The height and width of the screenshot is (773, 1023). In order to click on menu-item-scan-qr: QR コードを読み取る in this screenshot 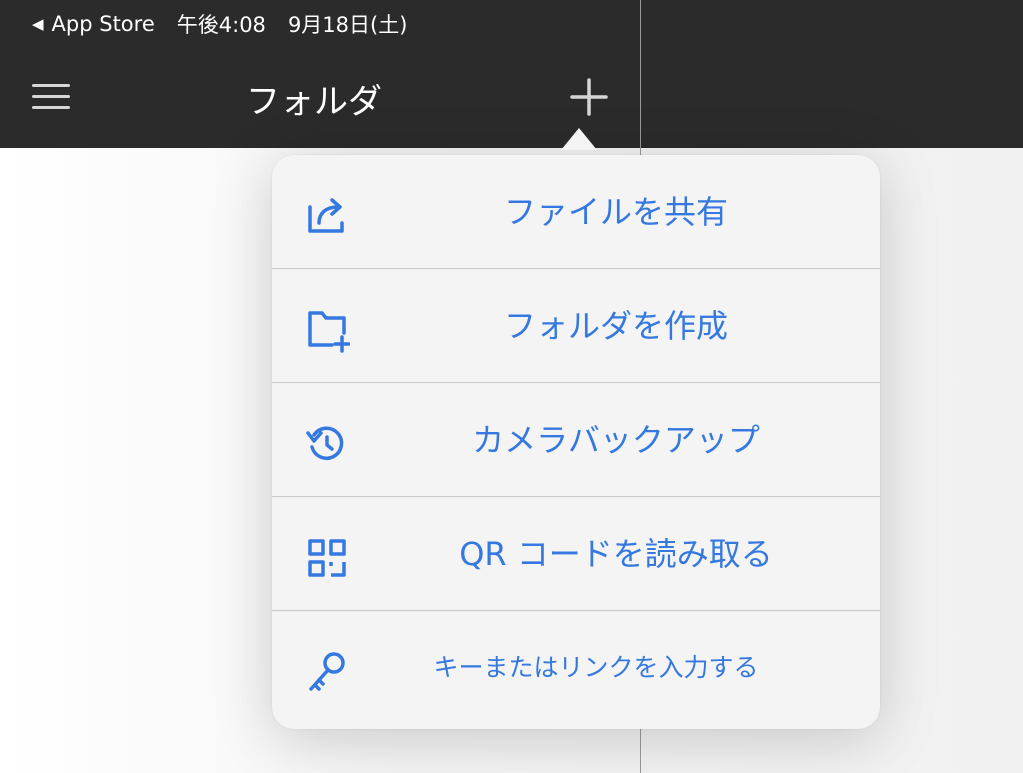, I will do `click(576, 554)`.